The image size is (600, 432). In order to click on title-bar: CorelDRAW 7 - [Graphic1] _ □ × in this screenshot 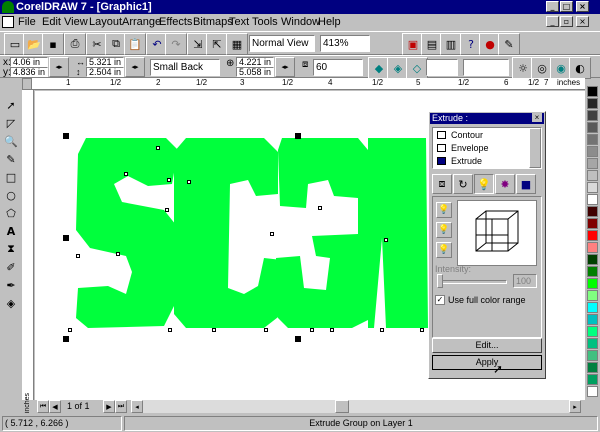, I will do `click(300, 7)`.